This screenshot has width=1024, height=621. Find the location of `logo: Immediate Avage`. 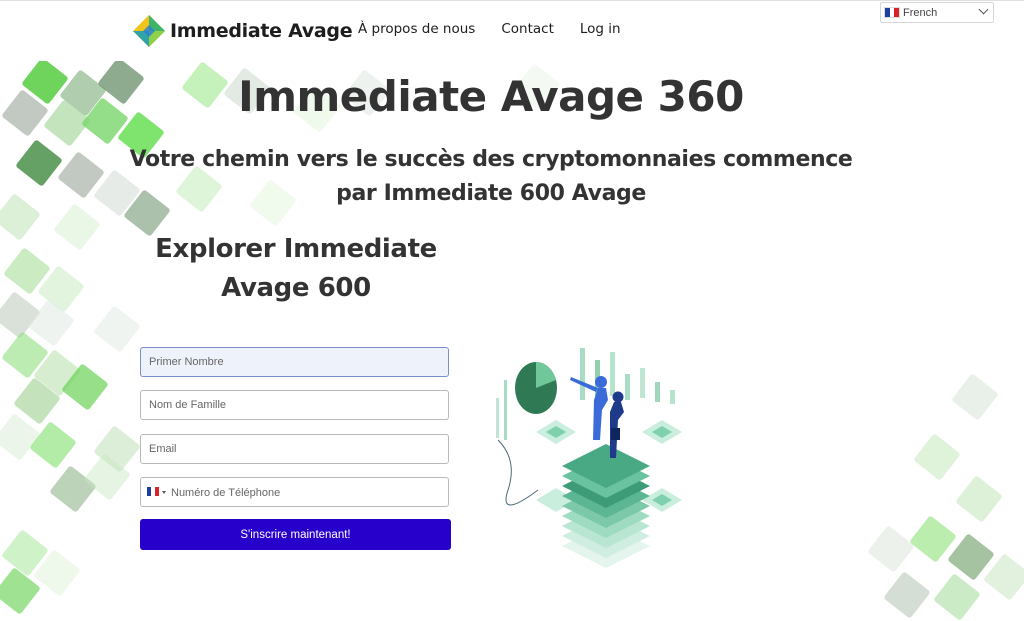

logo: Immediate Avage is located at coordinates (242, 31).